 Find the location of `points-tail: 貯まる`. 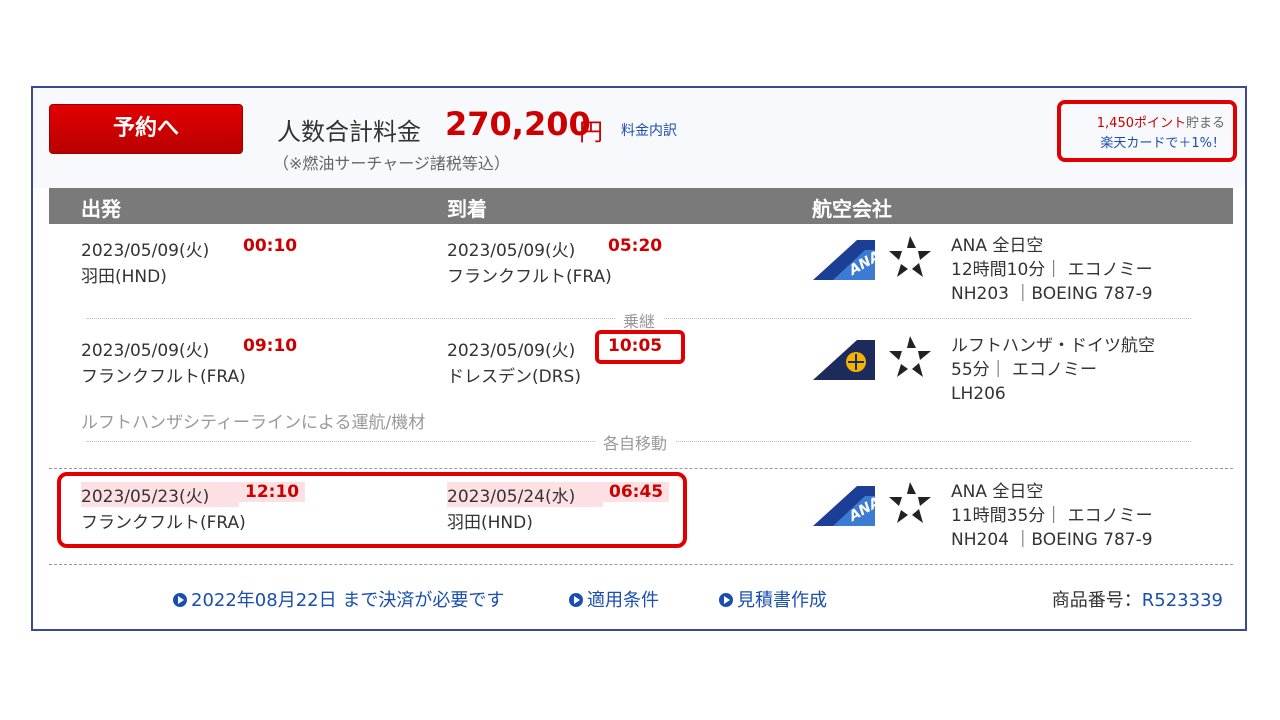

points-tail: 貯まる is located at coordinates (1205, 123).